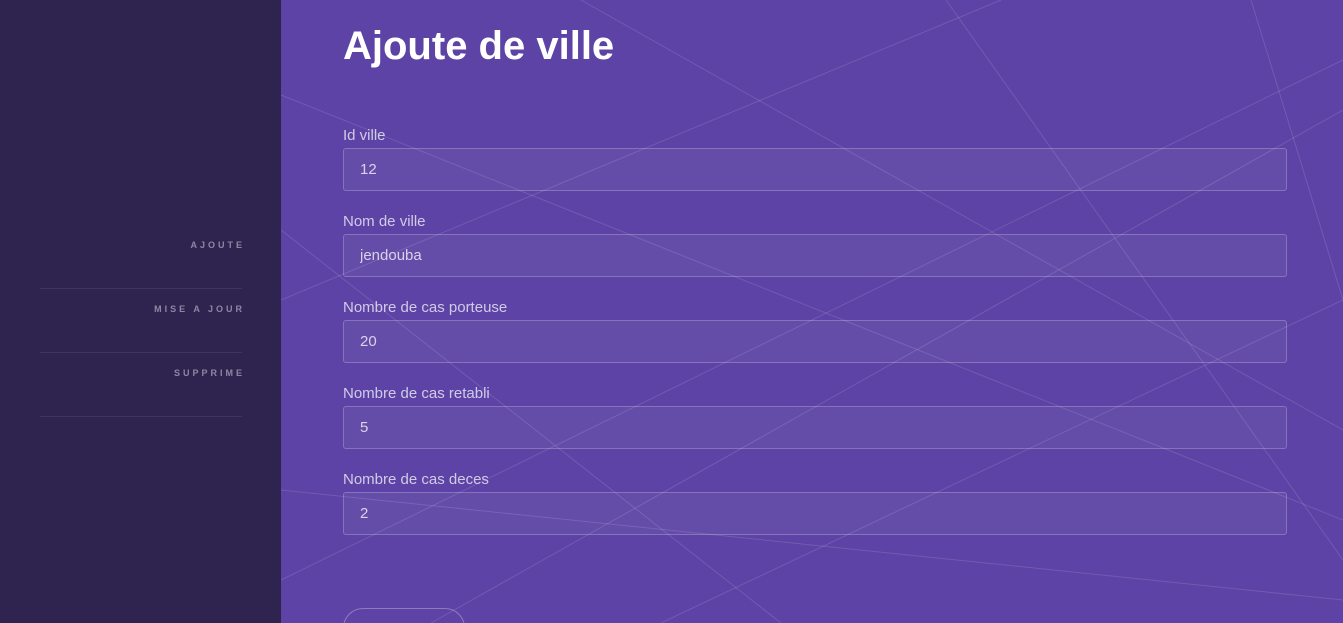 Image resolution: width=1343 pixels, height=623 pixels. I want to click on nom-de-ville-input, so click(815, 255).